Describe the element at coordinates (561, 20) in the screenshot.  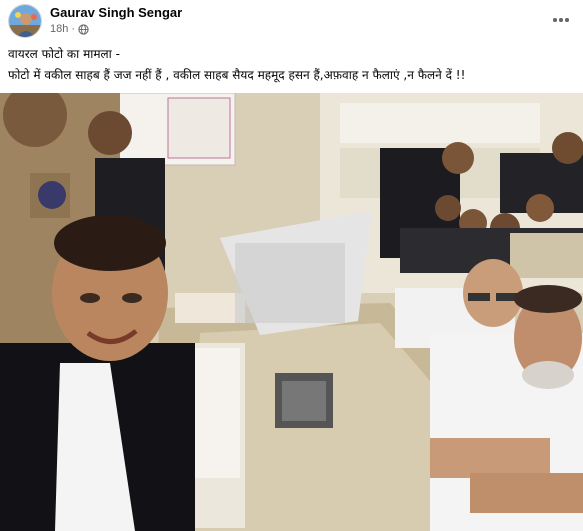
I see `more-options-button` at that location.